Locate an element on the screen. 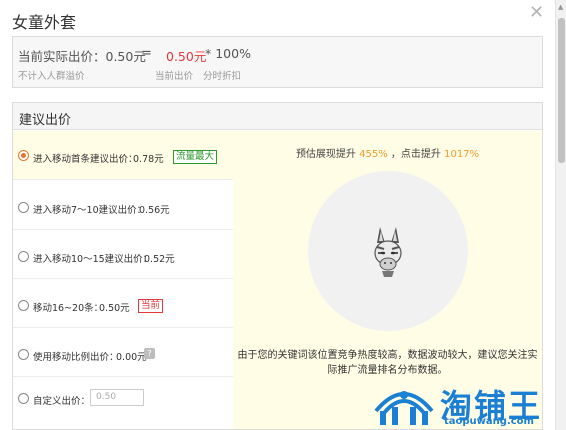  help-icon: ? is located at coordinates (149, 353).